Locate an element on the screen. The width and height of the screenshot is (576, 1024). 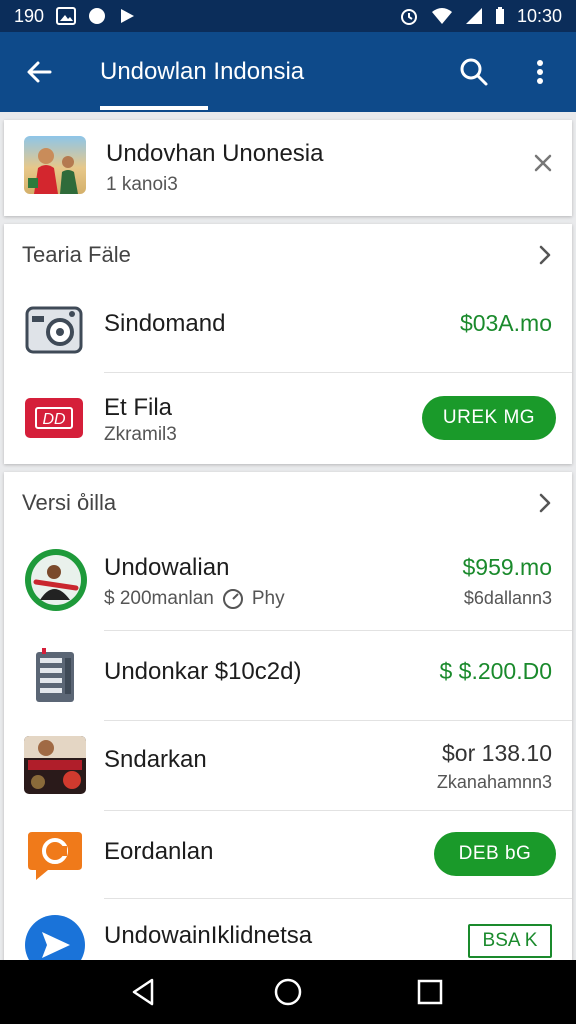
install-button: UREK MG is located at coordinates (489, 418).